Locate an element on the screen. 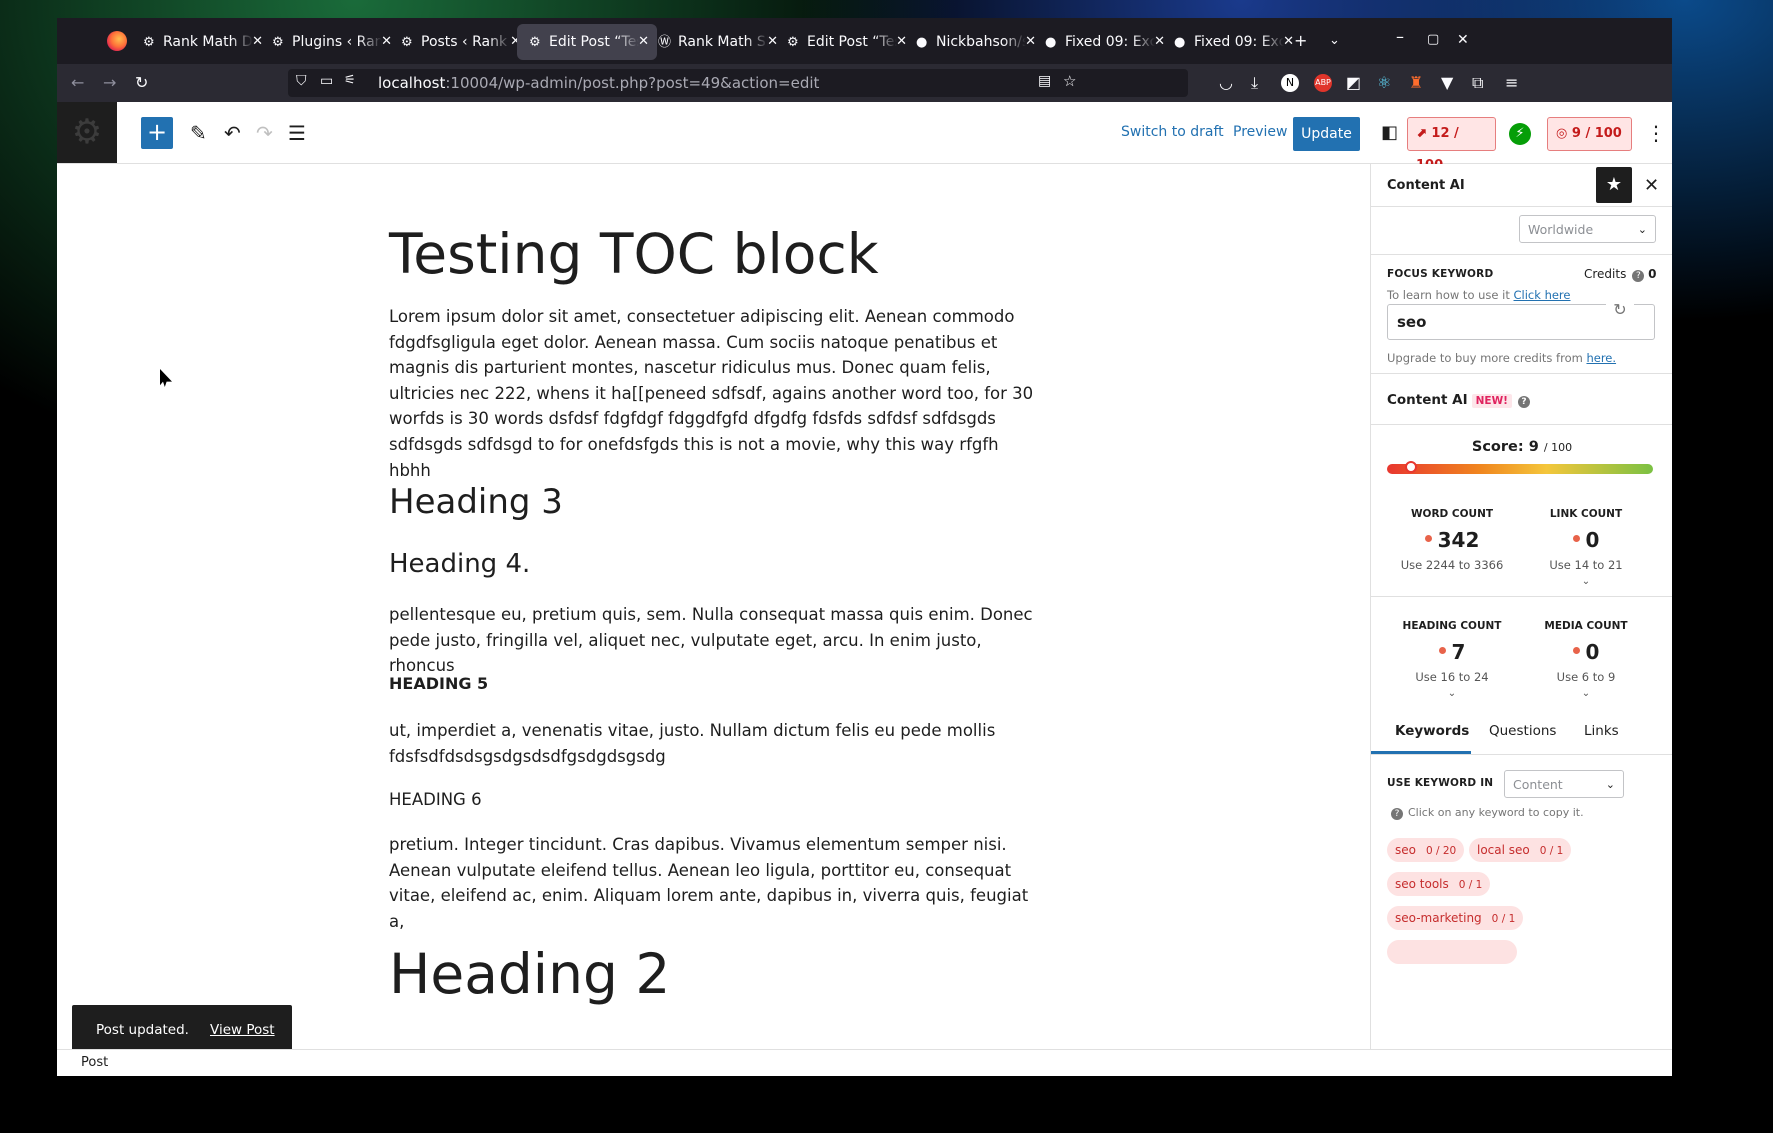 This screenshot has width=1773, height=1133. permissions-icon: ⚟ is located at coordinates (350, 80).